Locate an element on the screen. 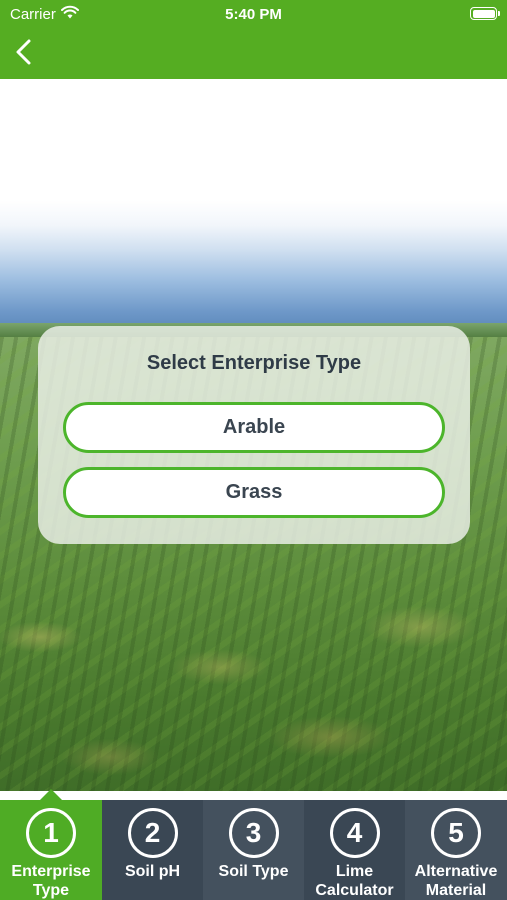  active-tab-pointer is located at coordinates (51, 794).